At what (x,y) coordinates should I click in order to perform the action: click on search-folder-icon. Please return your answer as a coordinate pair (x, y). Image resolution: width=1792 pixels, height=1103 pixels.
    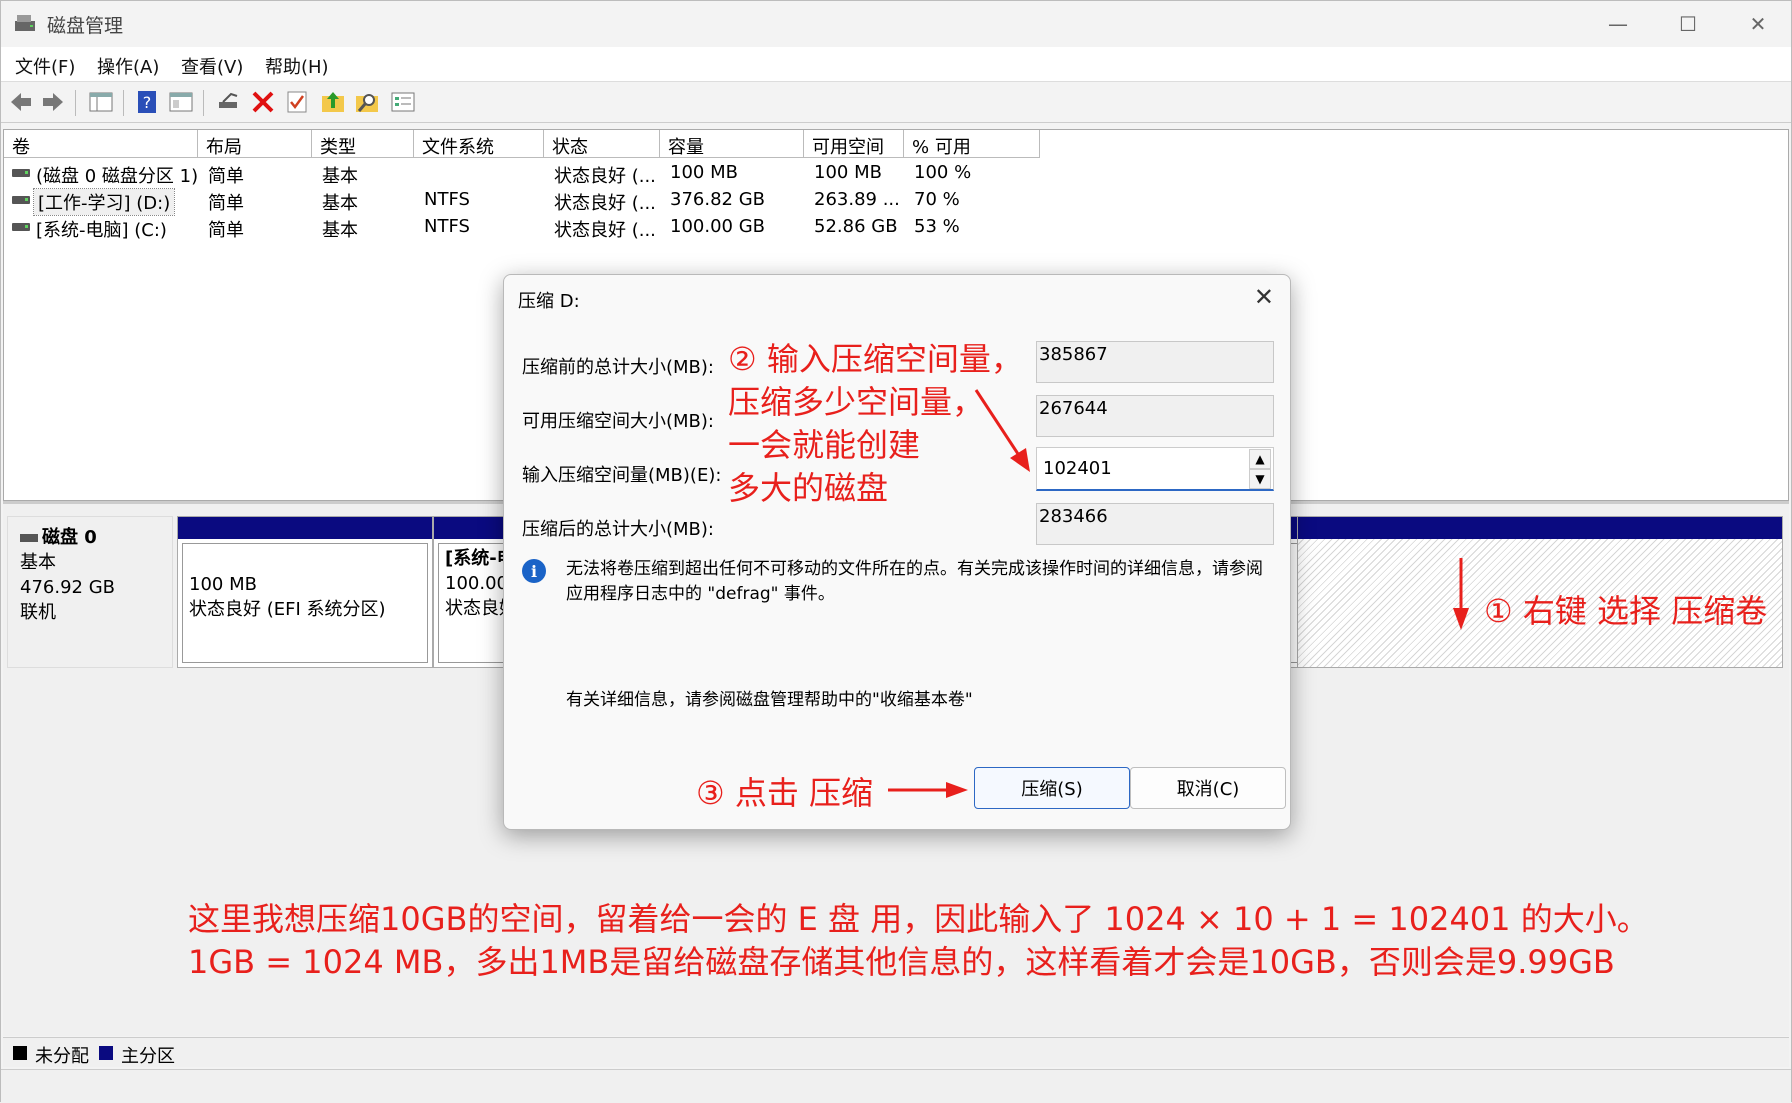
    Looking at the image, I should click on (367, 102).